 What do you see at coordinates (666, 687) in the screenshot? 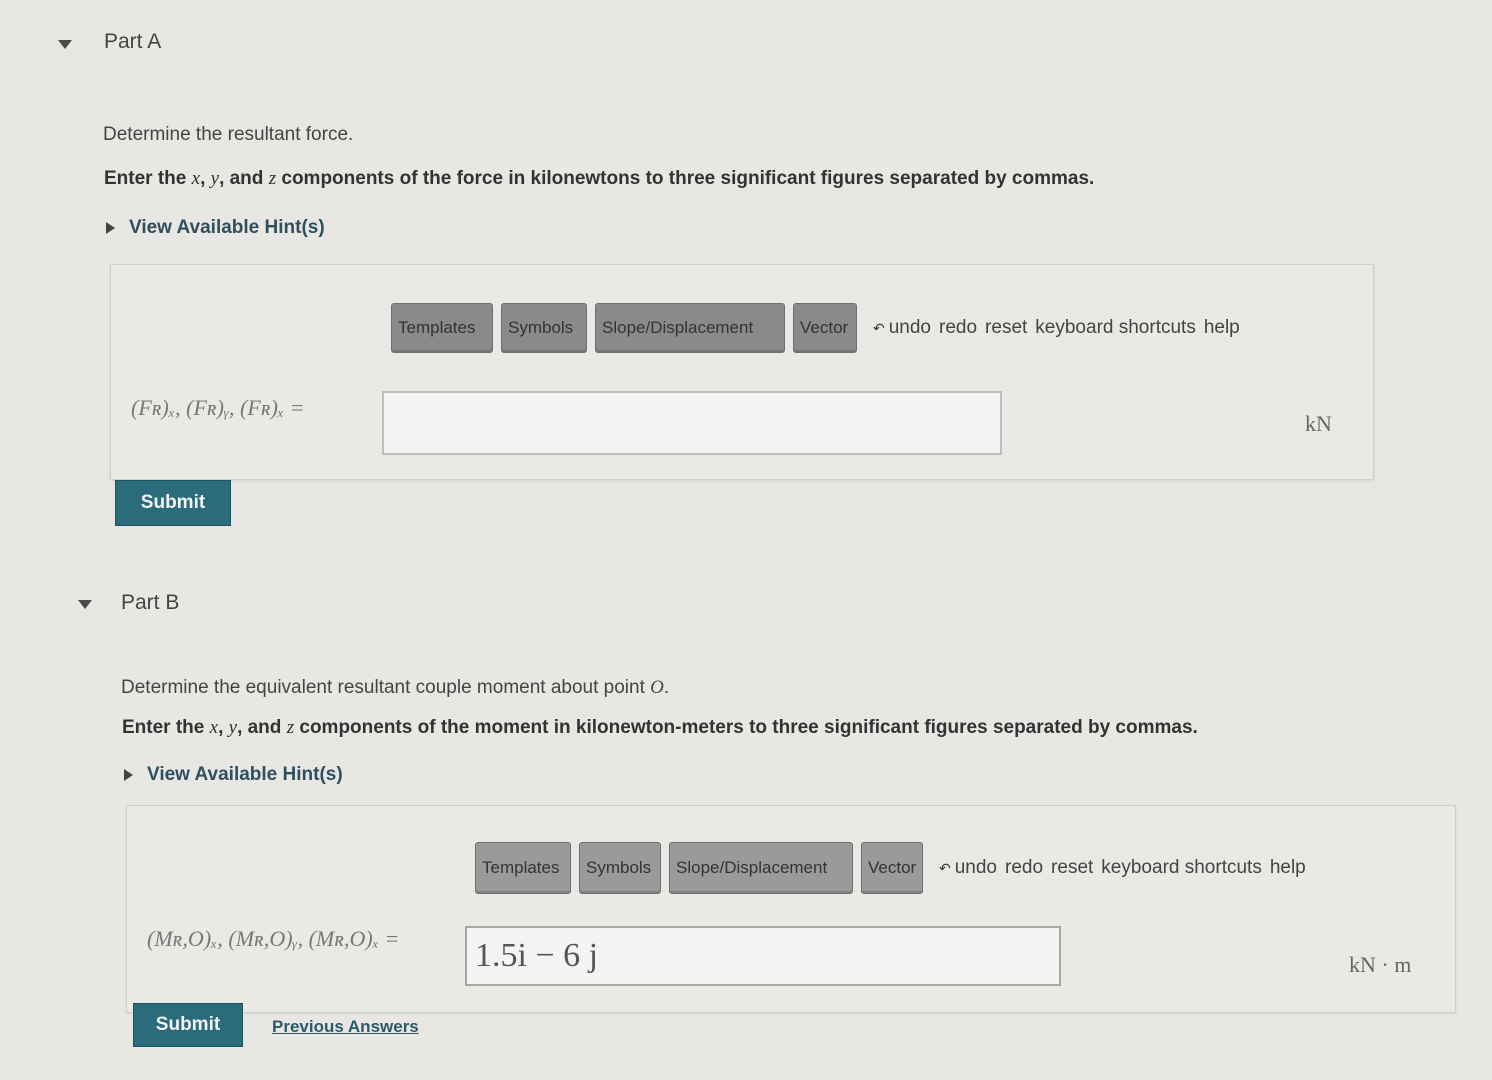
I see `prompt-text: .` at bounding box center [666, 687].